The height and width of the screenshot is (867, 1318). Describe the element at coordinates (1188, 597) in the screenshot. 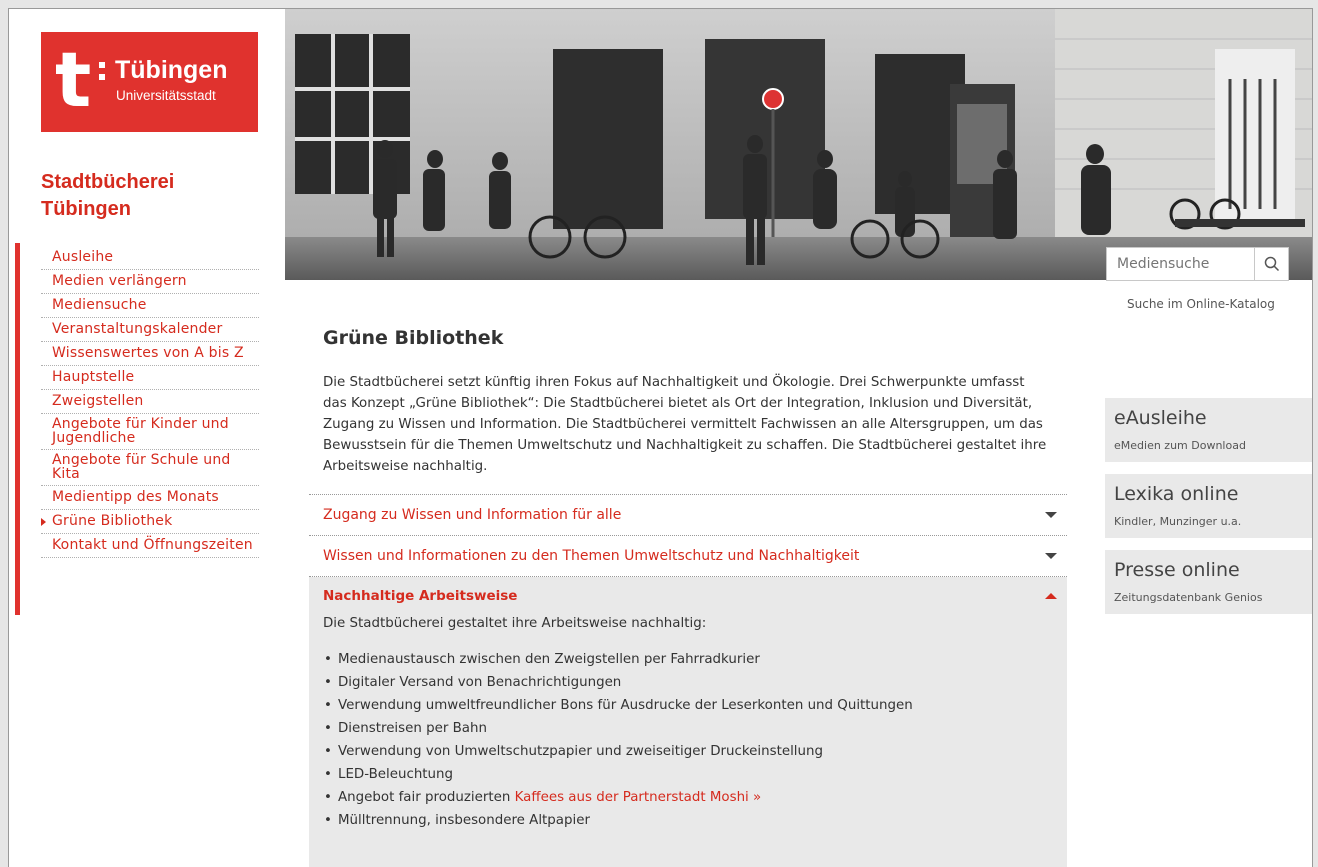

I see `presse-subtitle: Zeitungsdatenbank Genios` at that location.